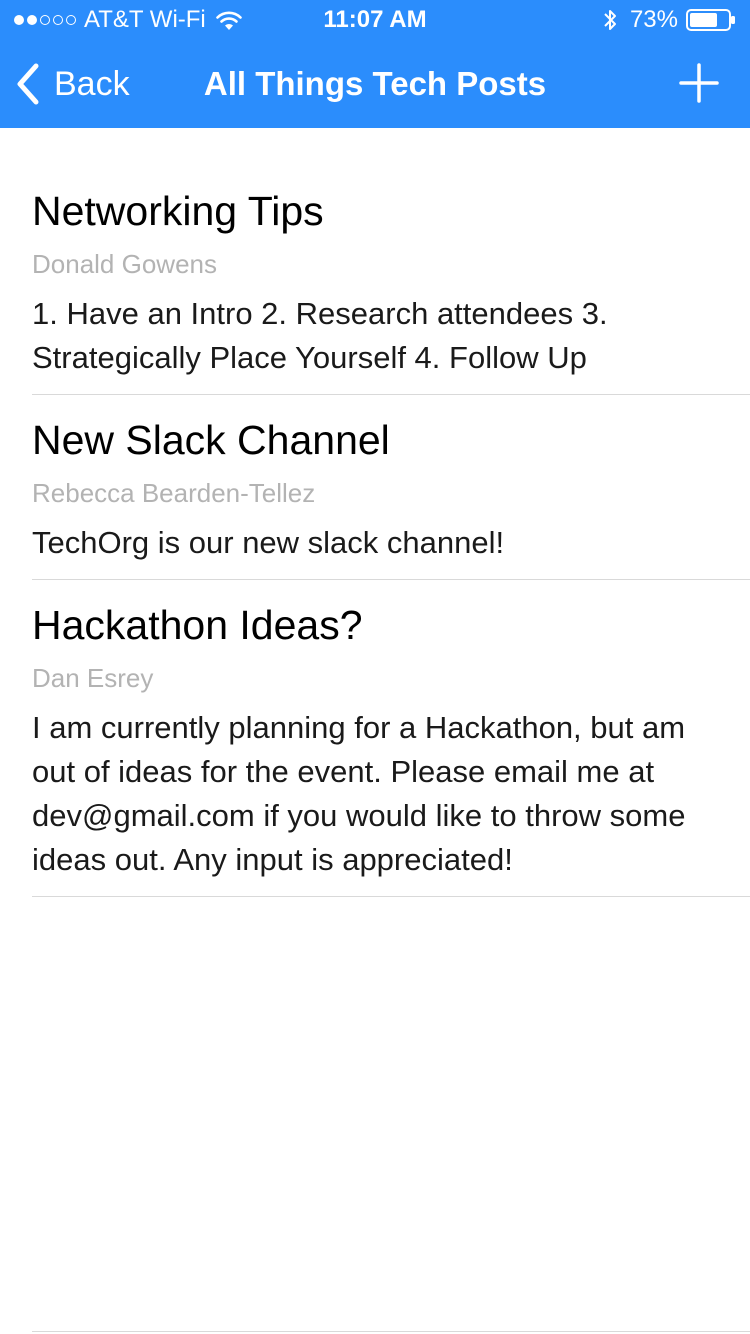  What do you see at coordinates (268, 542) in the screenshot?
I see `post-body: TechOrg is our new slack channel!` at bounding box center [268, 542].